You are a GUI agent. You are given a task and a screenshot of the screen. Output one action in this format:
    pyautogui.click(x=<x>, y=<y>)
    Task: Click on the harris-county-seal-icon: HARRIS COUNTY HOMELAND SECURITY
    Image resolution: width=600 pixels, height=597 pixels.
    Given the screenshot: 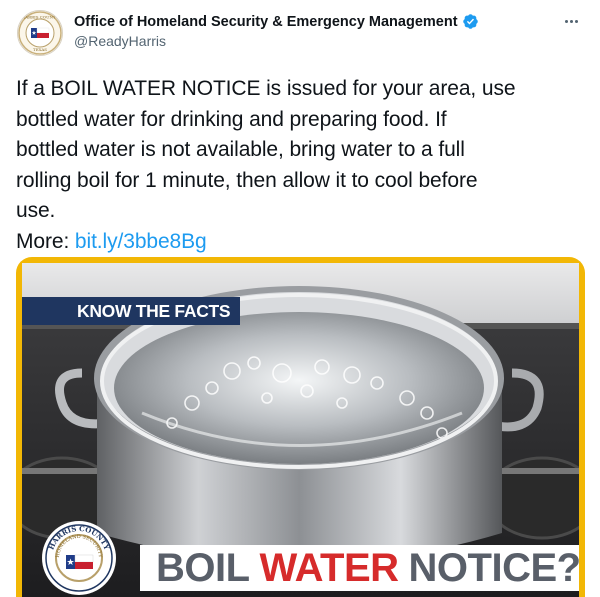 What is the action you would take?
    pyautogui.click(x=79, y=558)
    